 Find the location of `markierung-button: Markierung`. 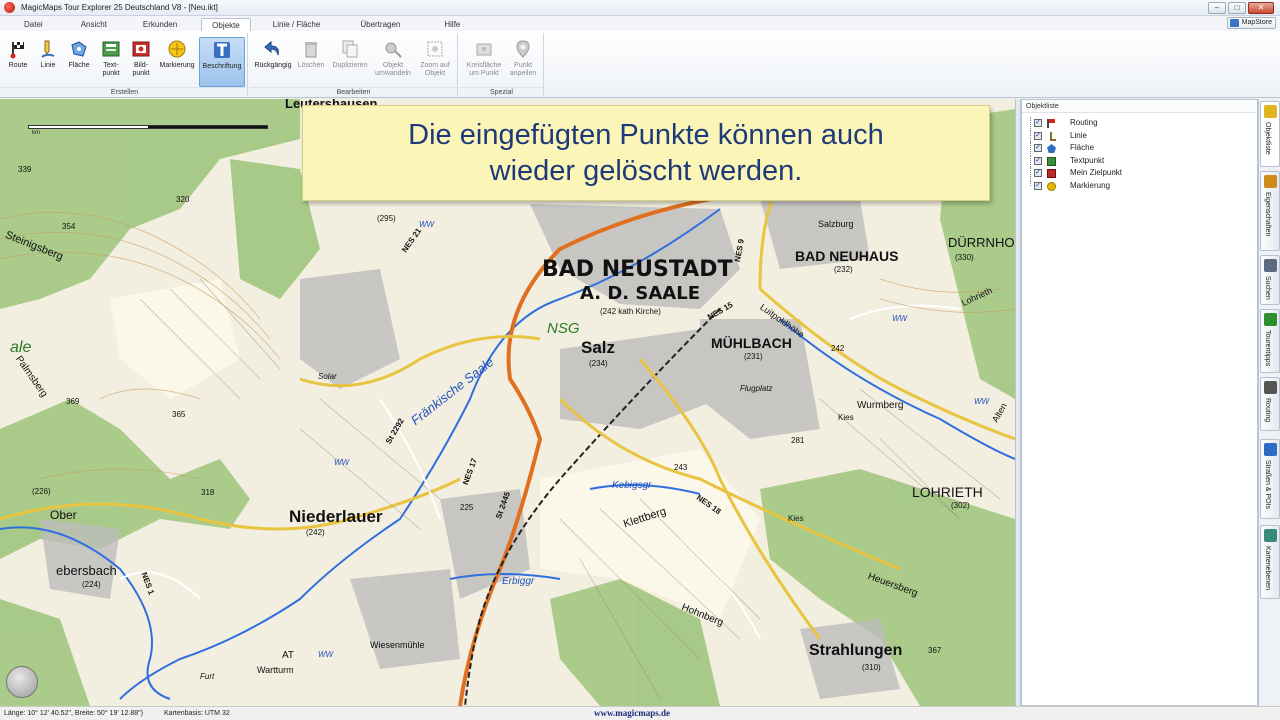

markierung-button: Markierung is located at coordinates (177, 62).